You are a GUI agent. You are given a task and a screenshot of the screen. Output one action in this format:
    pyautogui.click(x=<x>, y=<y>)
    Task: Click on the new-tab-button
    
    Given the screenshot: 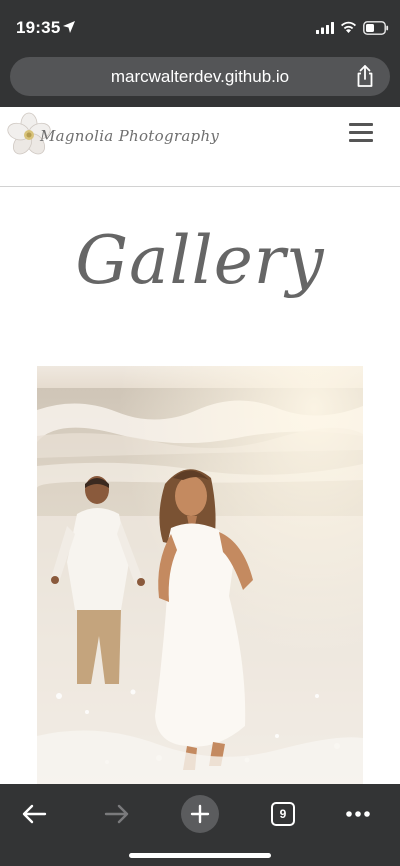 What is the action you would take?
    pyautogui.click(x=200, y=814)
    